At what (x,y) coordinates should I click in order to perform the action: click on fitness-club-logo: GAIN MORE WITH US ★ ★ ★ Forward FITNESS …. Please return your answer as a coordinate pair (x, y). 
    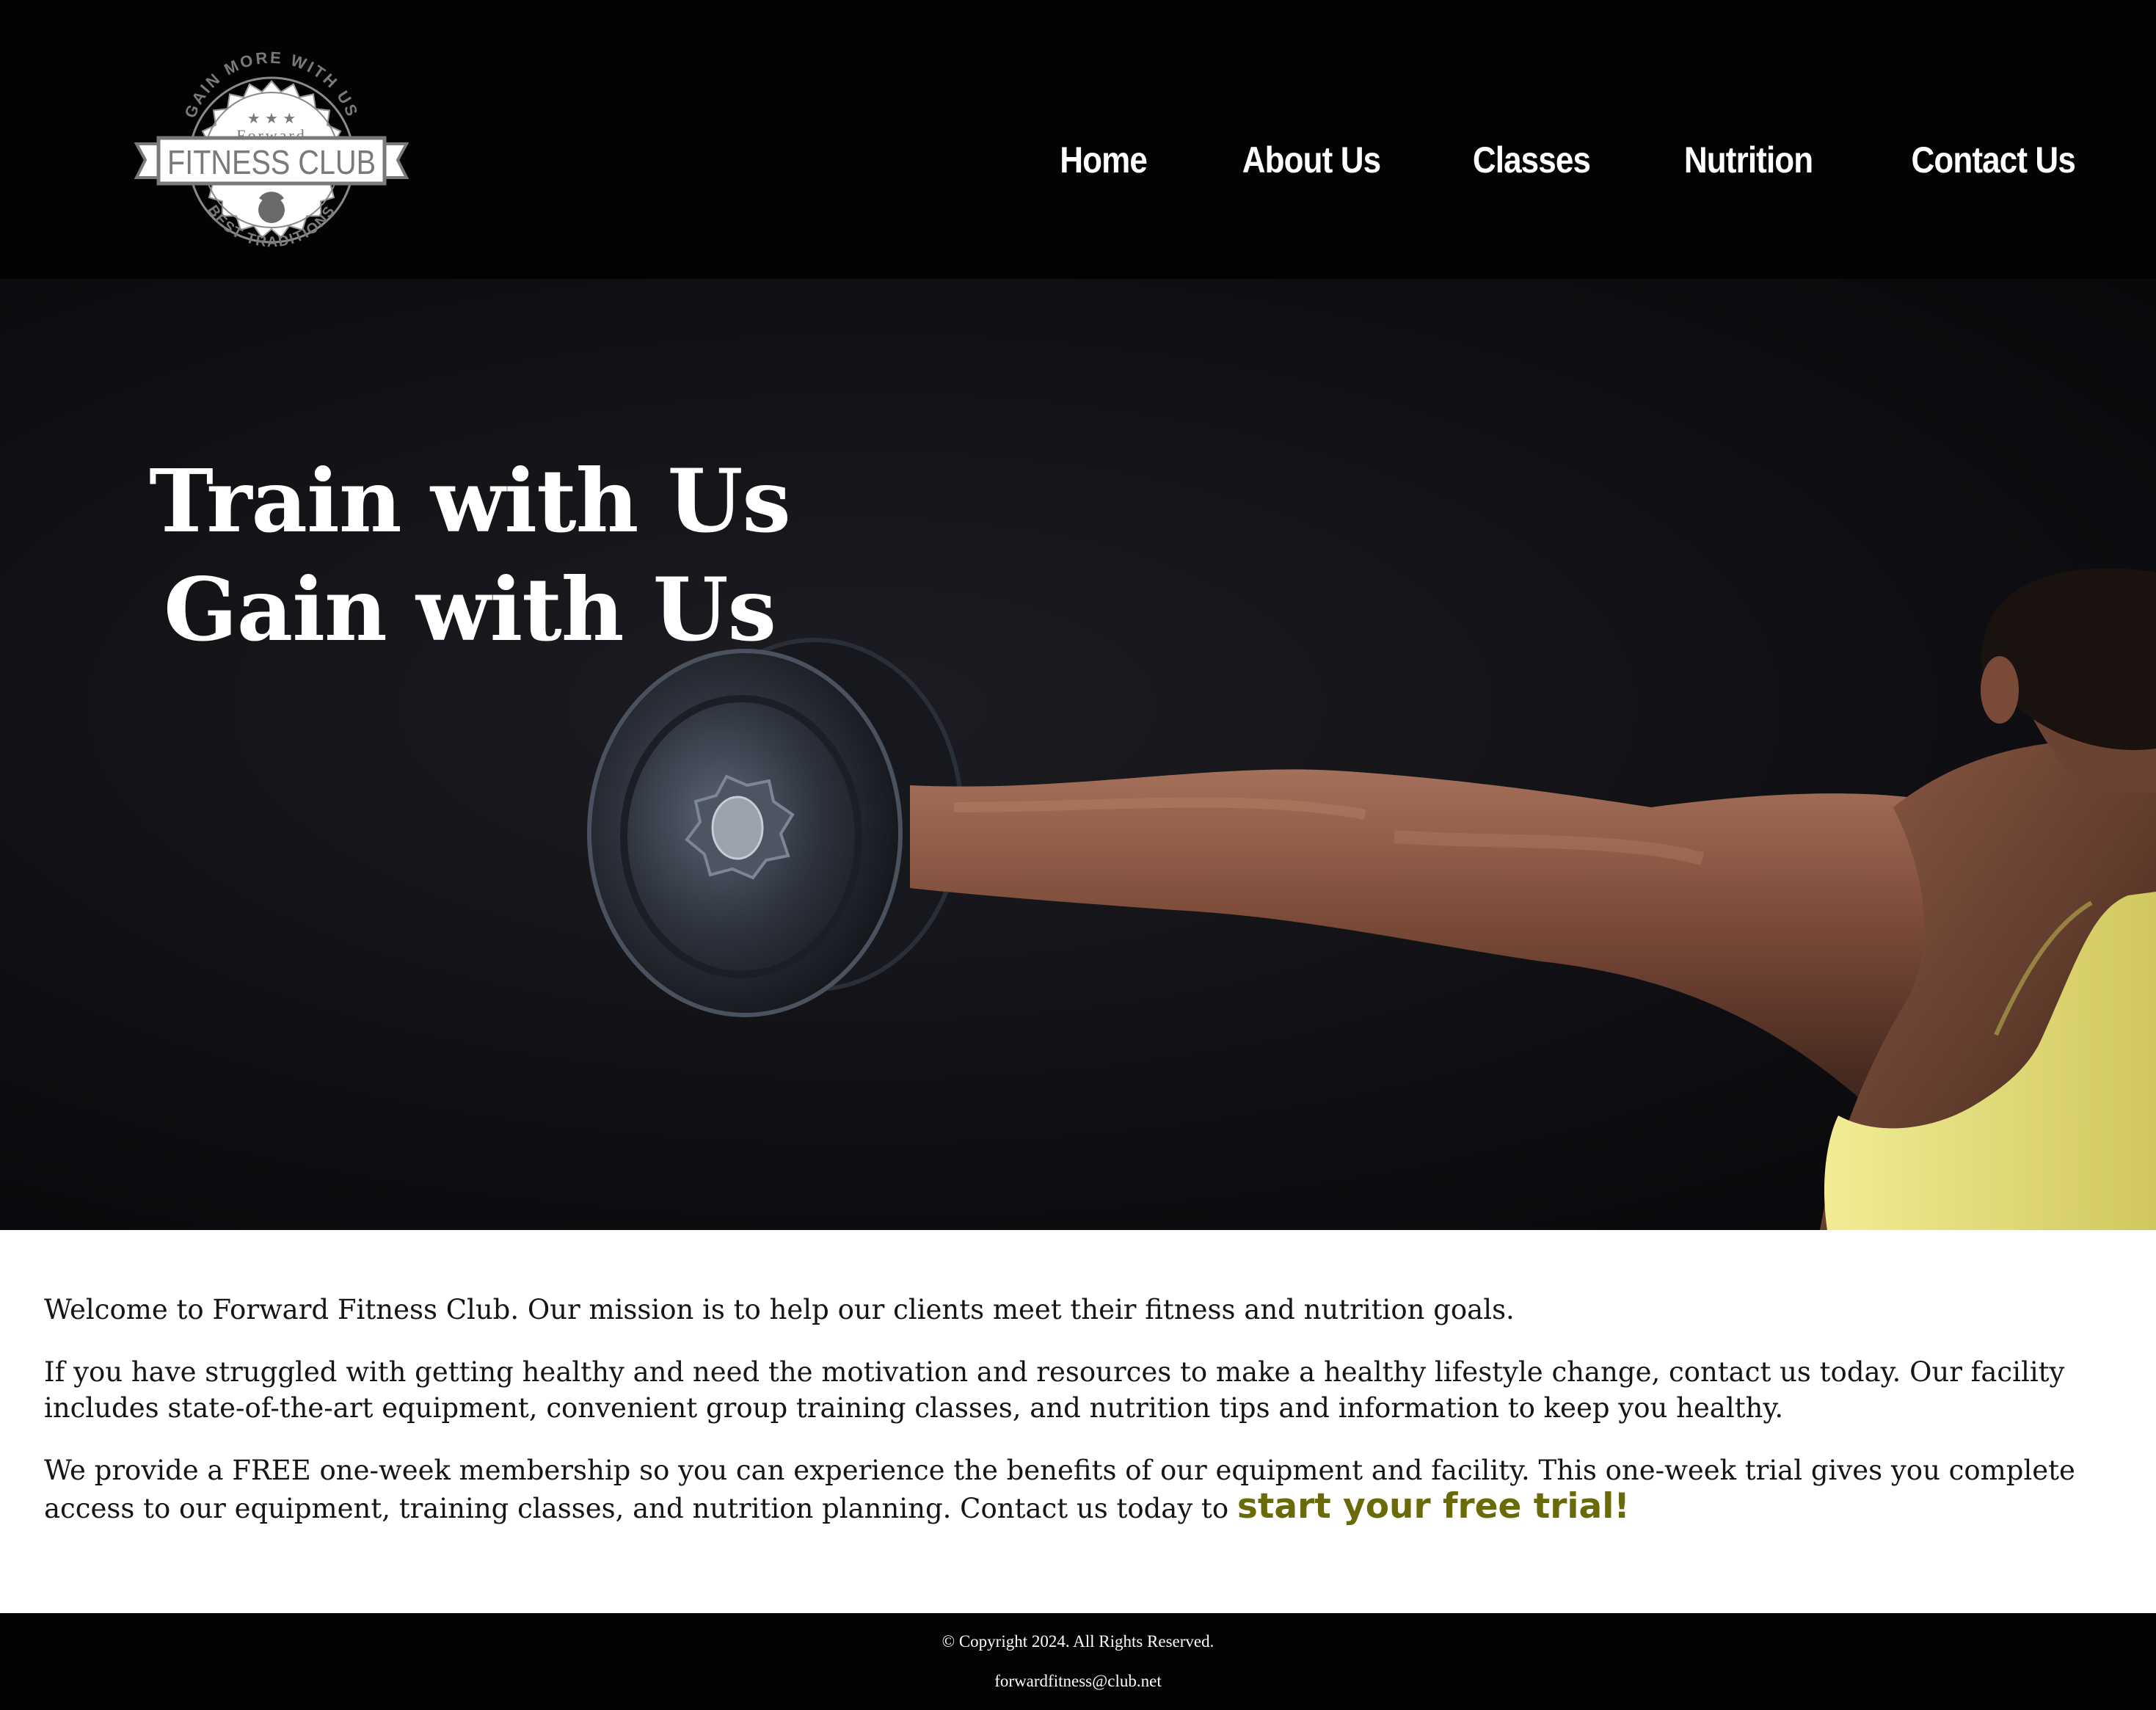
    Looking at the image, I should click on (271, 155).